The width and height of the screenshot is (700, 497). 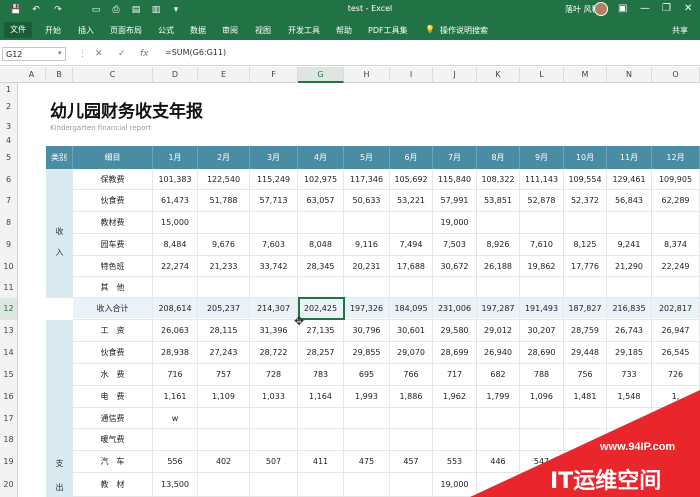 I want to click on row-header-19: 19, so click(x=9, y=462).